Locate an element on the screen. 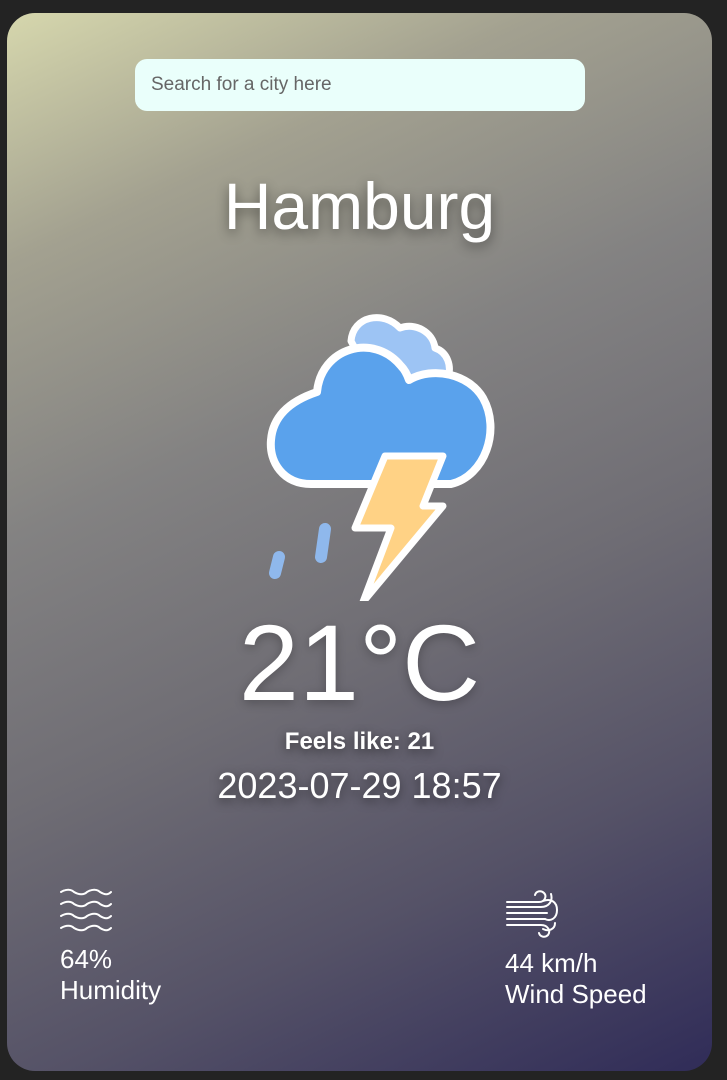 The image size is (727, 1080). thunderstorm-rain-icon is located at coordinates (380, 457).